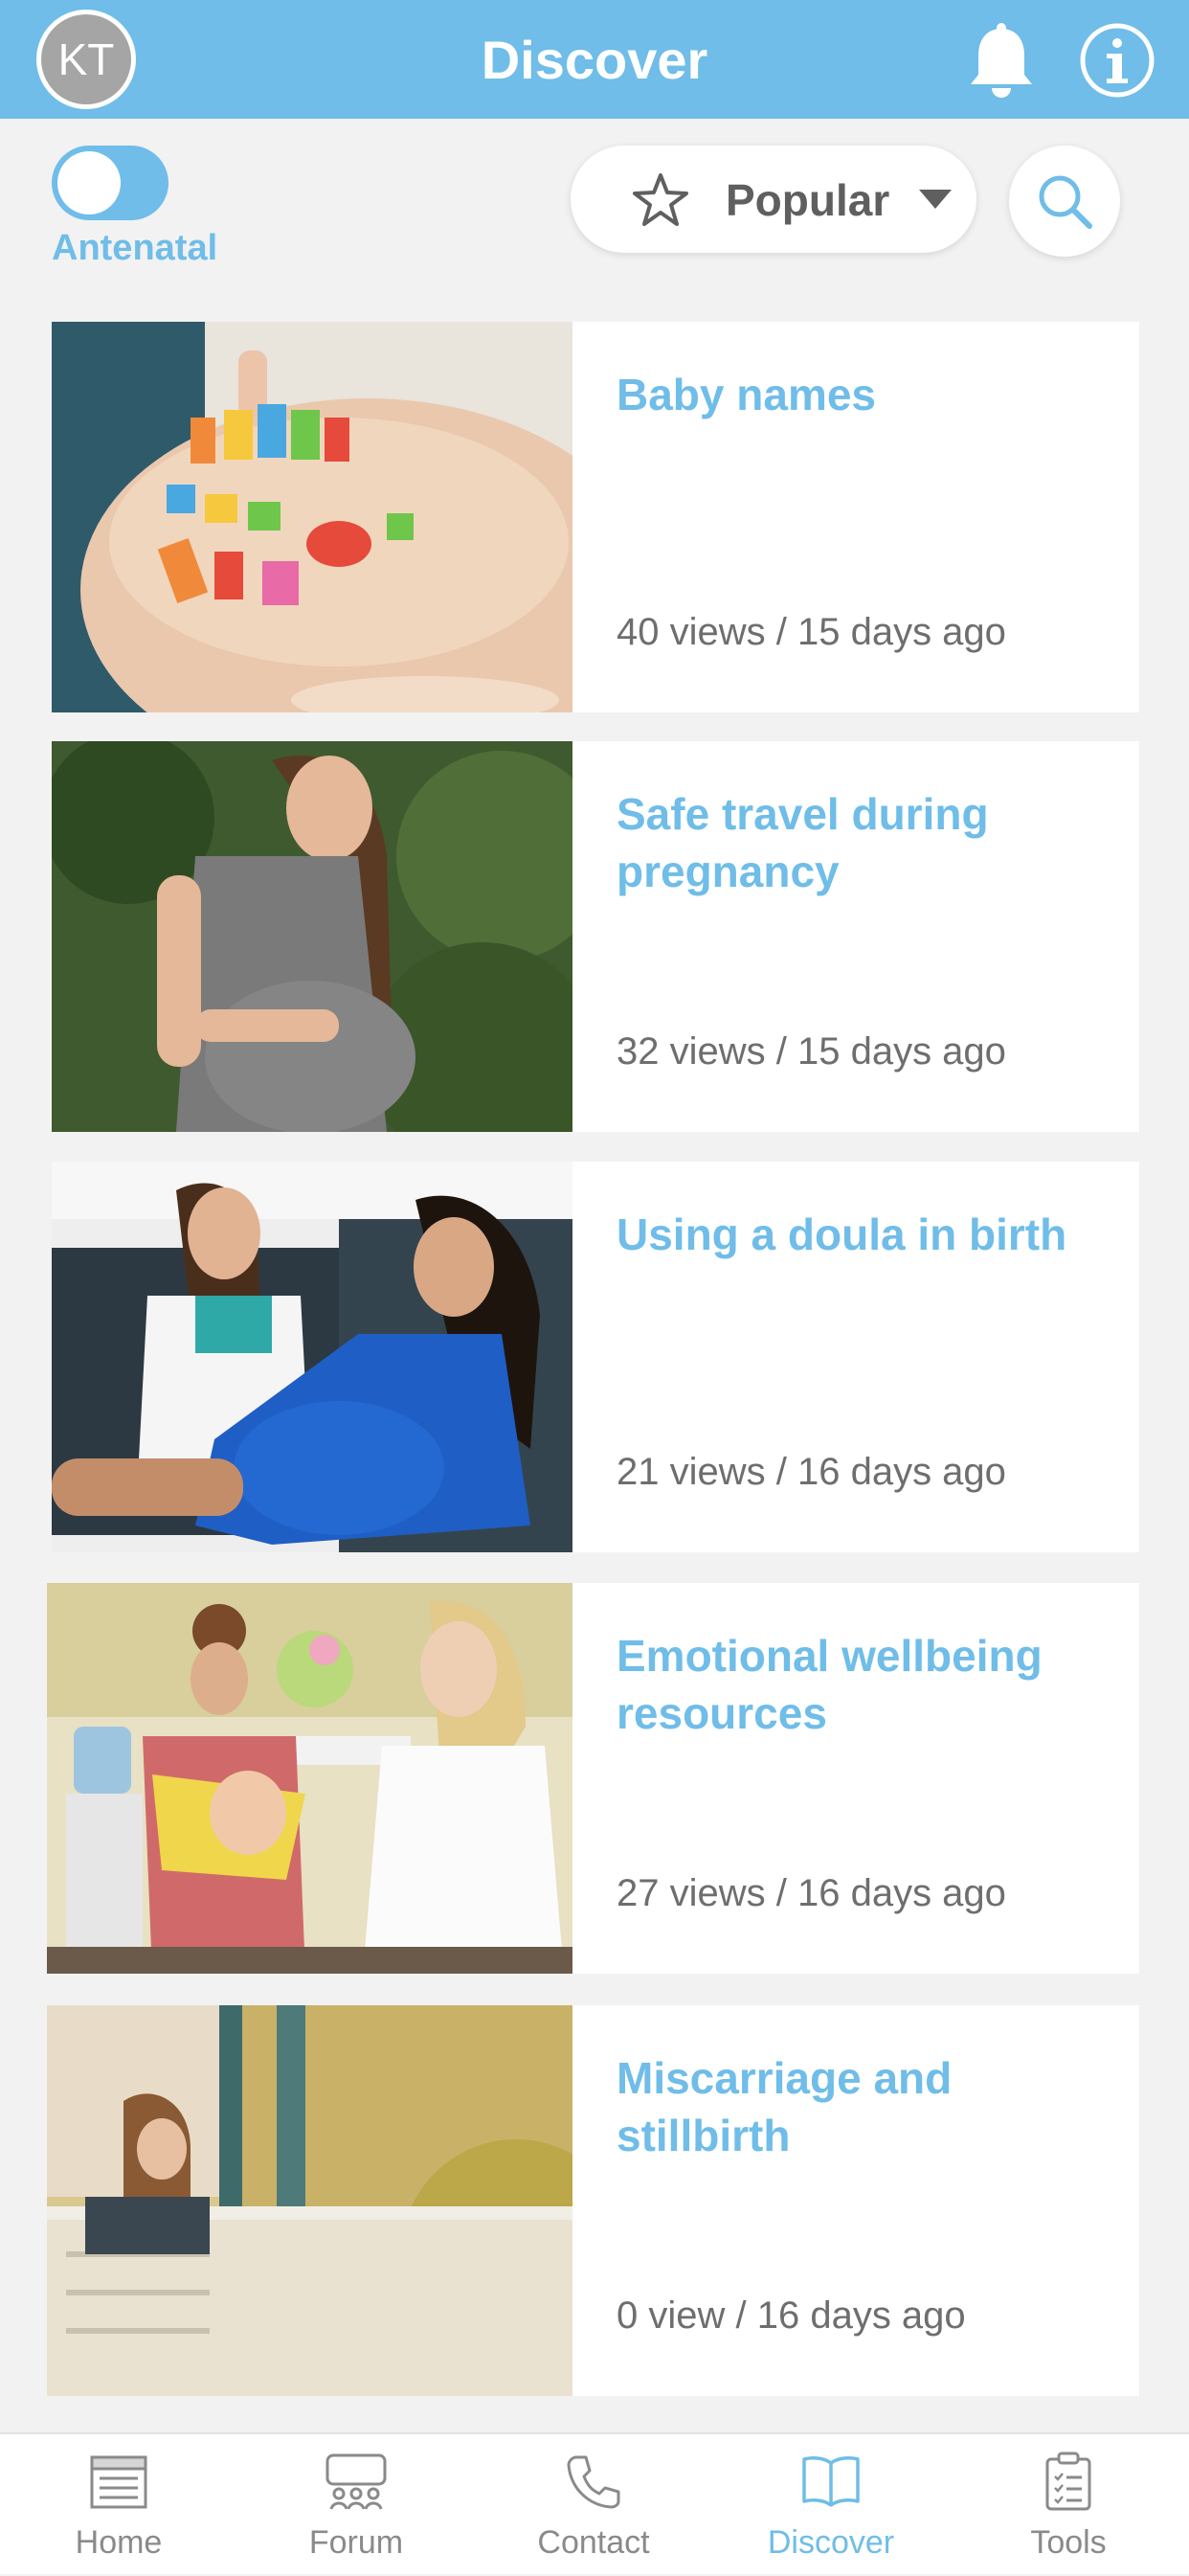  I want to click on sort-dropdown: Popular, so click(773, 199).